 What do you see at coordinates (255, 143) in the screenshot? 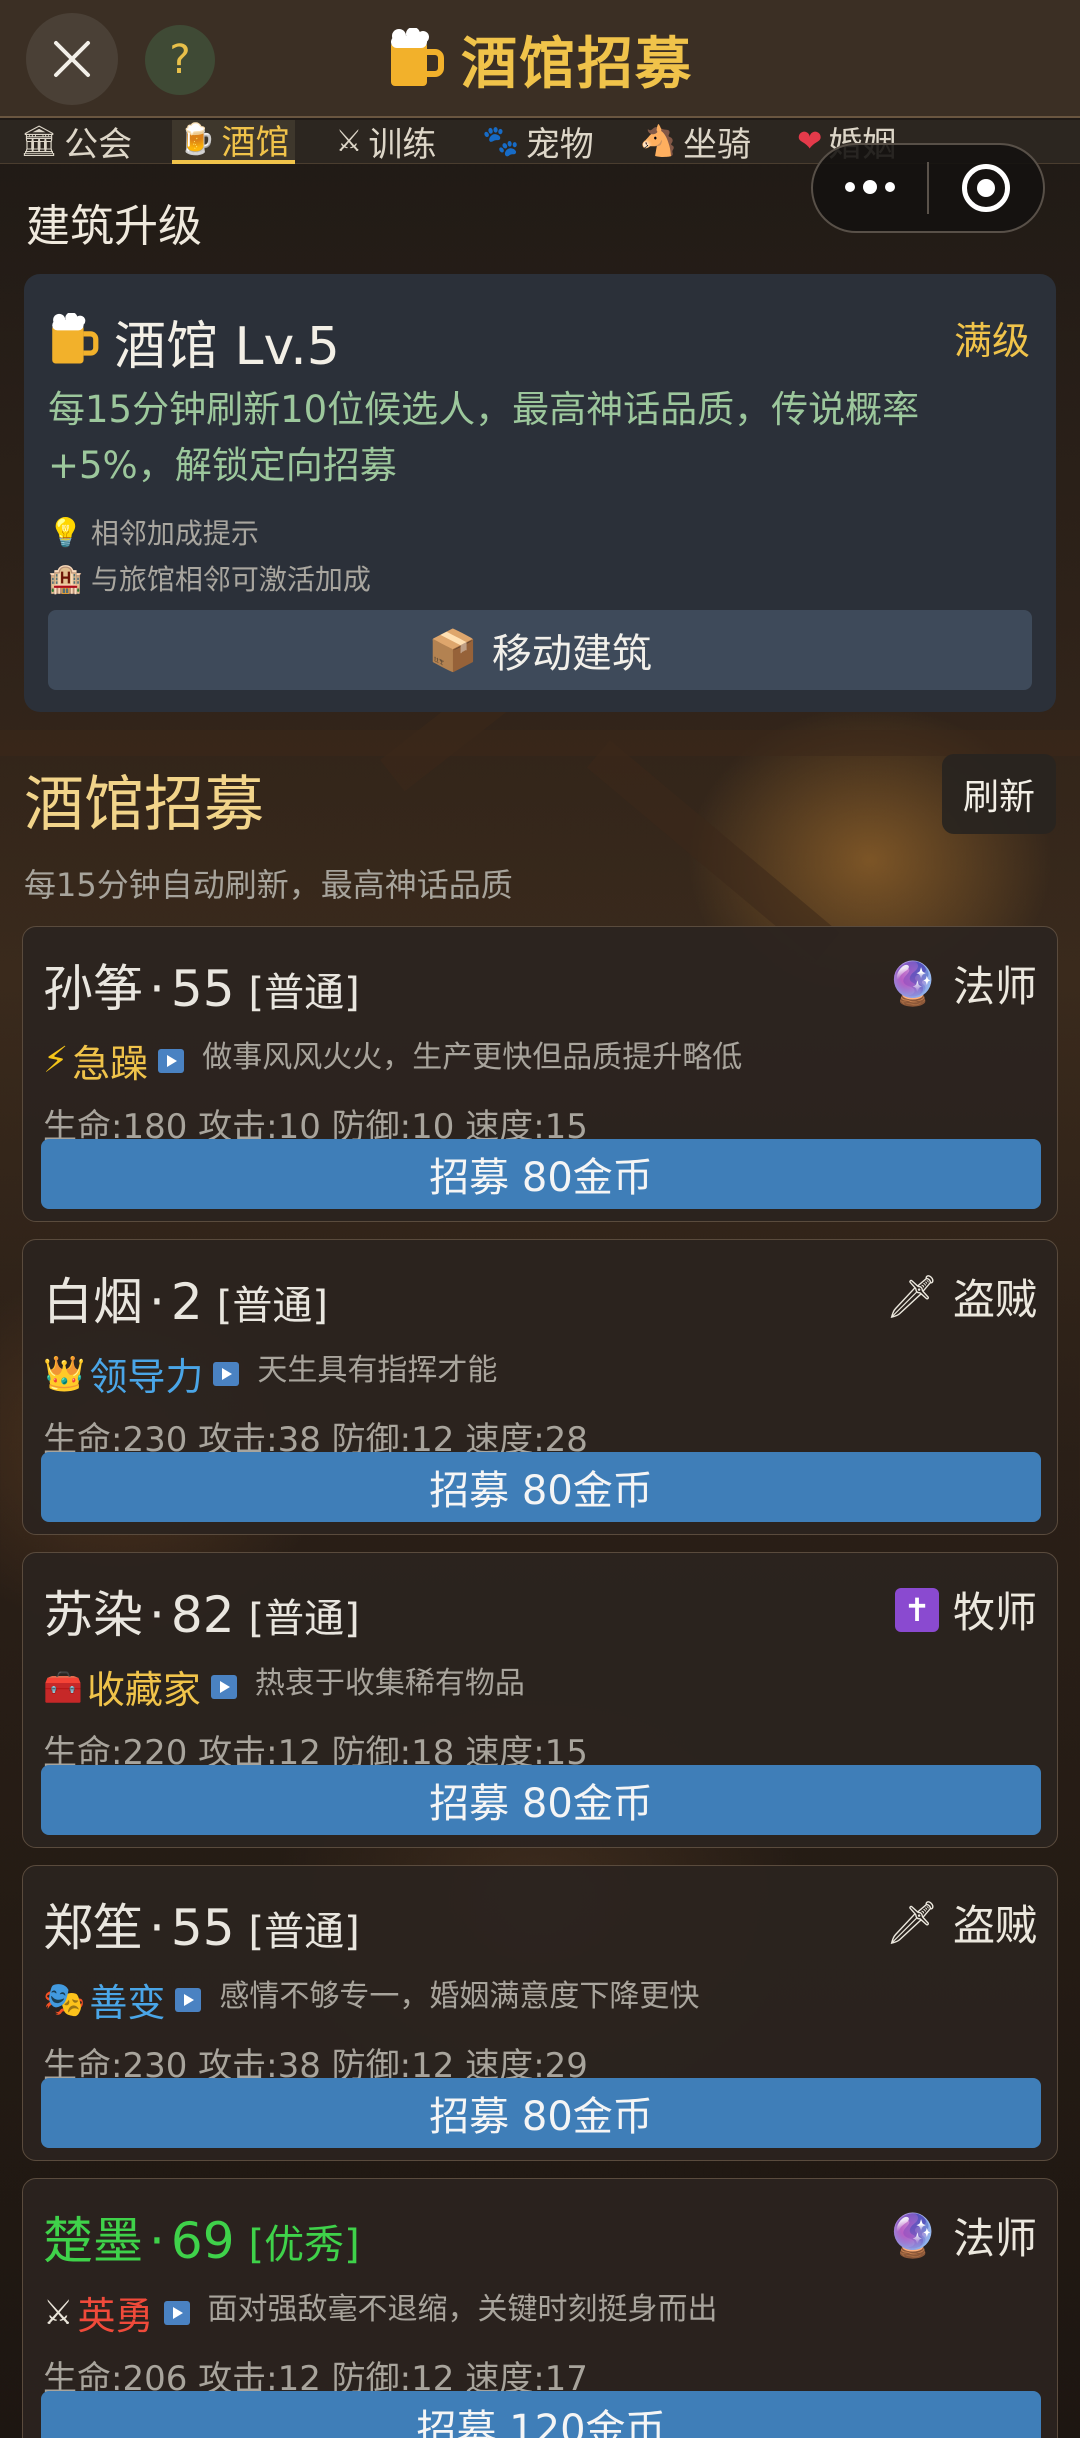
I see `tab-label: 酒馆` at bounding box center [255, 143].